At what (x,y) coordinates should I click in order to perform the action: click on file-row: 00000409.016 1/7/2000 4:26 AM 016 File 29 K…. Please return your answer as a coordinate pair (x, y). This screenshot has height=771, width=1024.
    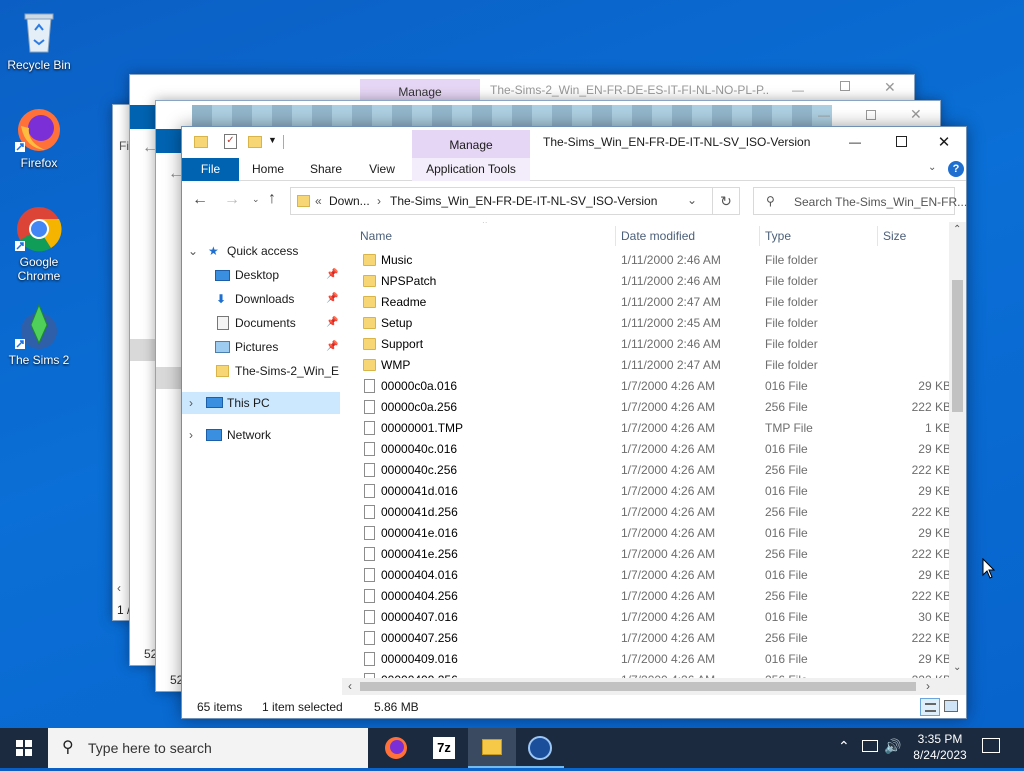
    Looking at the image, I should click on (654, 659).